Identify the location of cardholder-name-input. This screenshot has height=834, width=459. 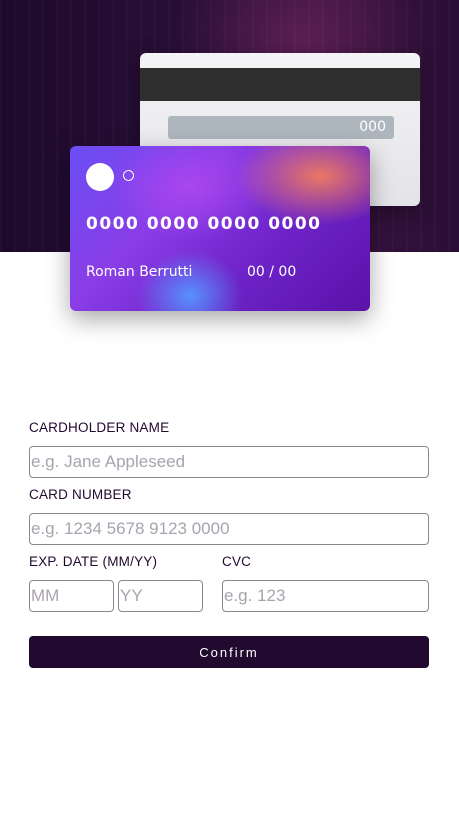
(229, 462).